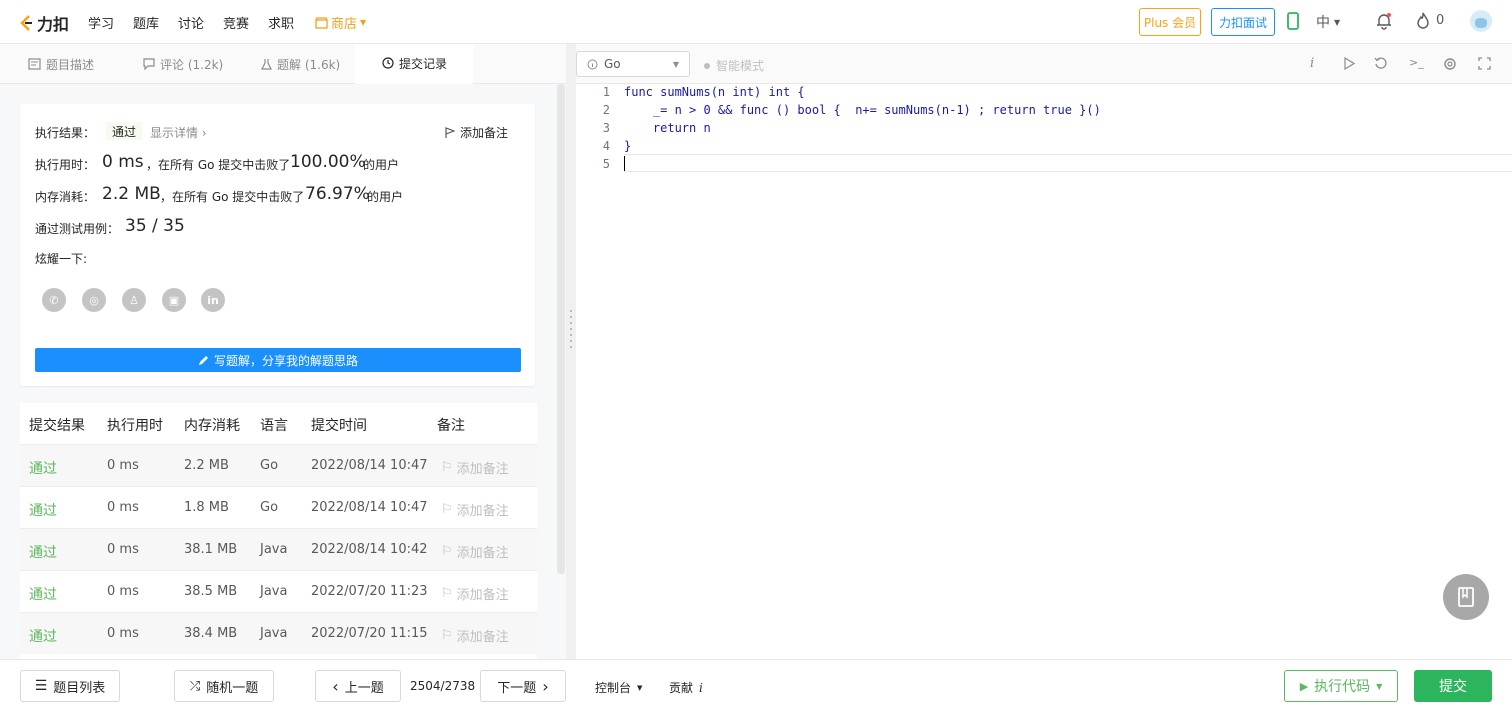 The width and height of the screenshot is (1512, 710). What do you see at coordinates (335, 686) in the screenshot?
I see `chevron-left-icon: ‹` at bounding box center [335, 686].